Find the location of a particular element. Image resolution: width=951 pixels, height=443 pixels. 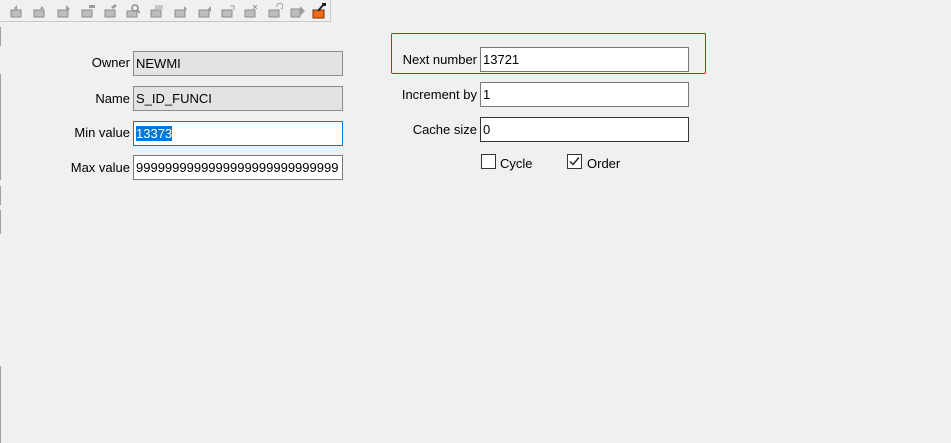

insert-record-icon is located at coordinates (64, 11).